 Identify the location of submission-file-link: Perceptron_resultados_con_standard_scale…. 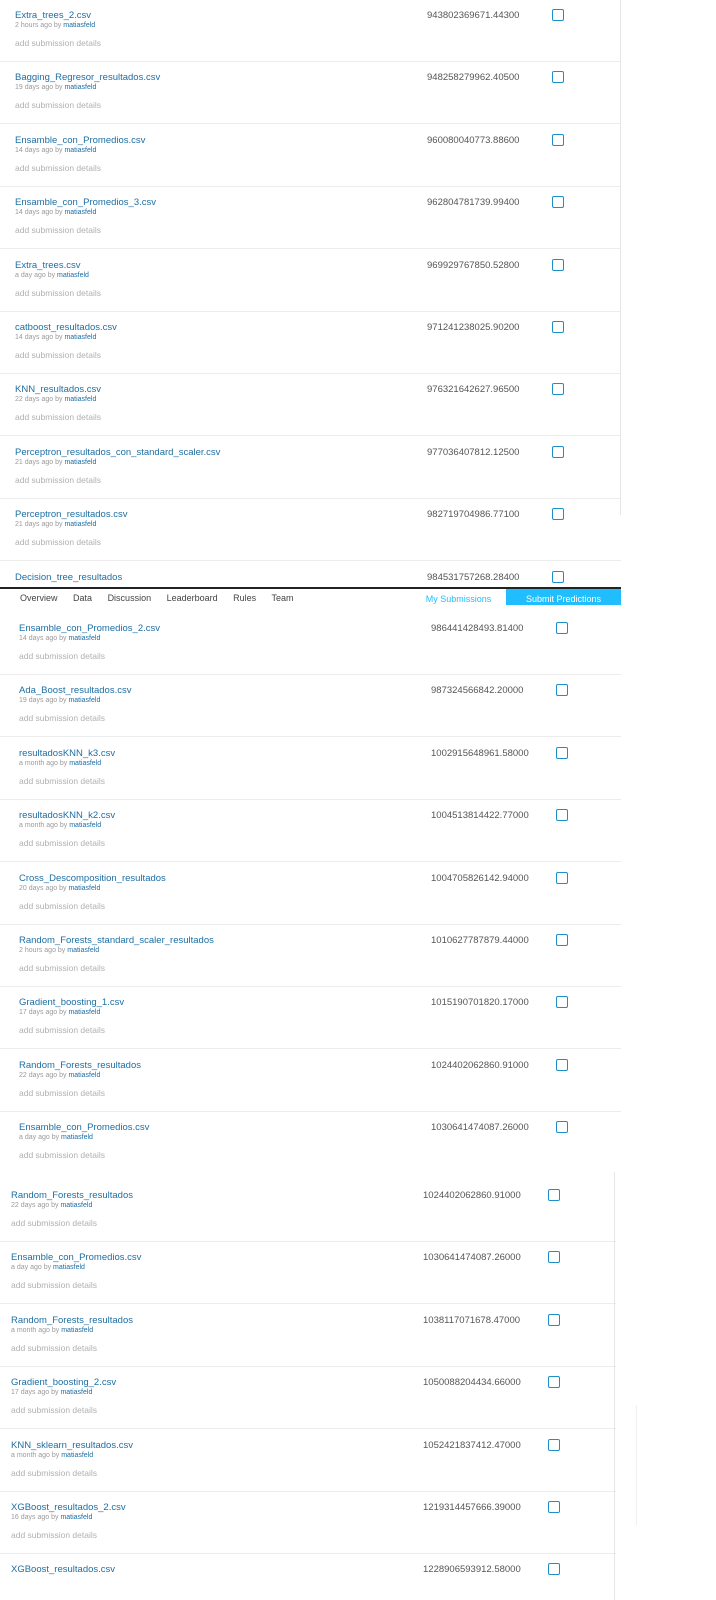
(117, 452).